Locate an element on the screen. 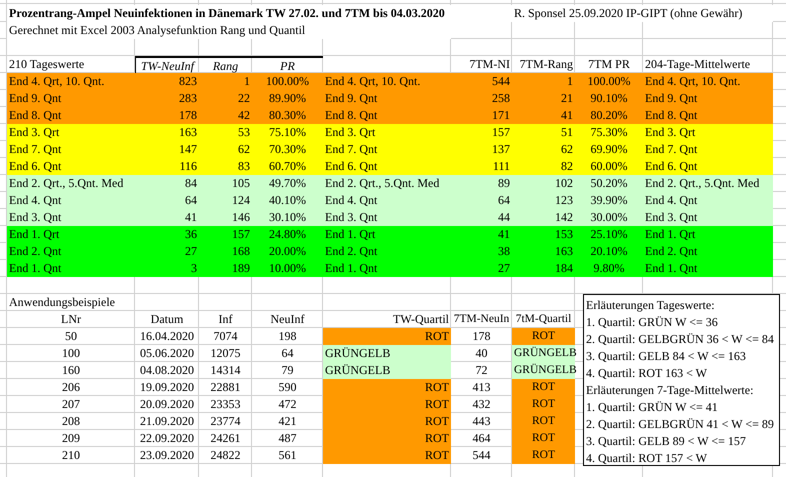 The width and height of the screenshot is (786, 477). table-cell: 137 is located at coordinates (481, 149).